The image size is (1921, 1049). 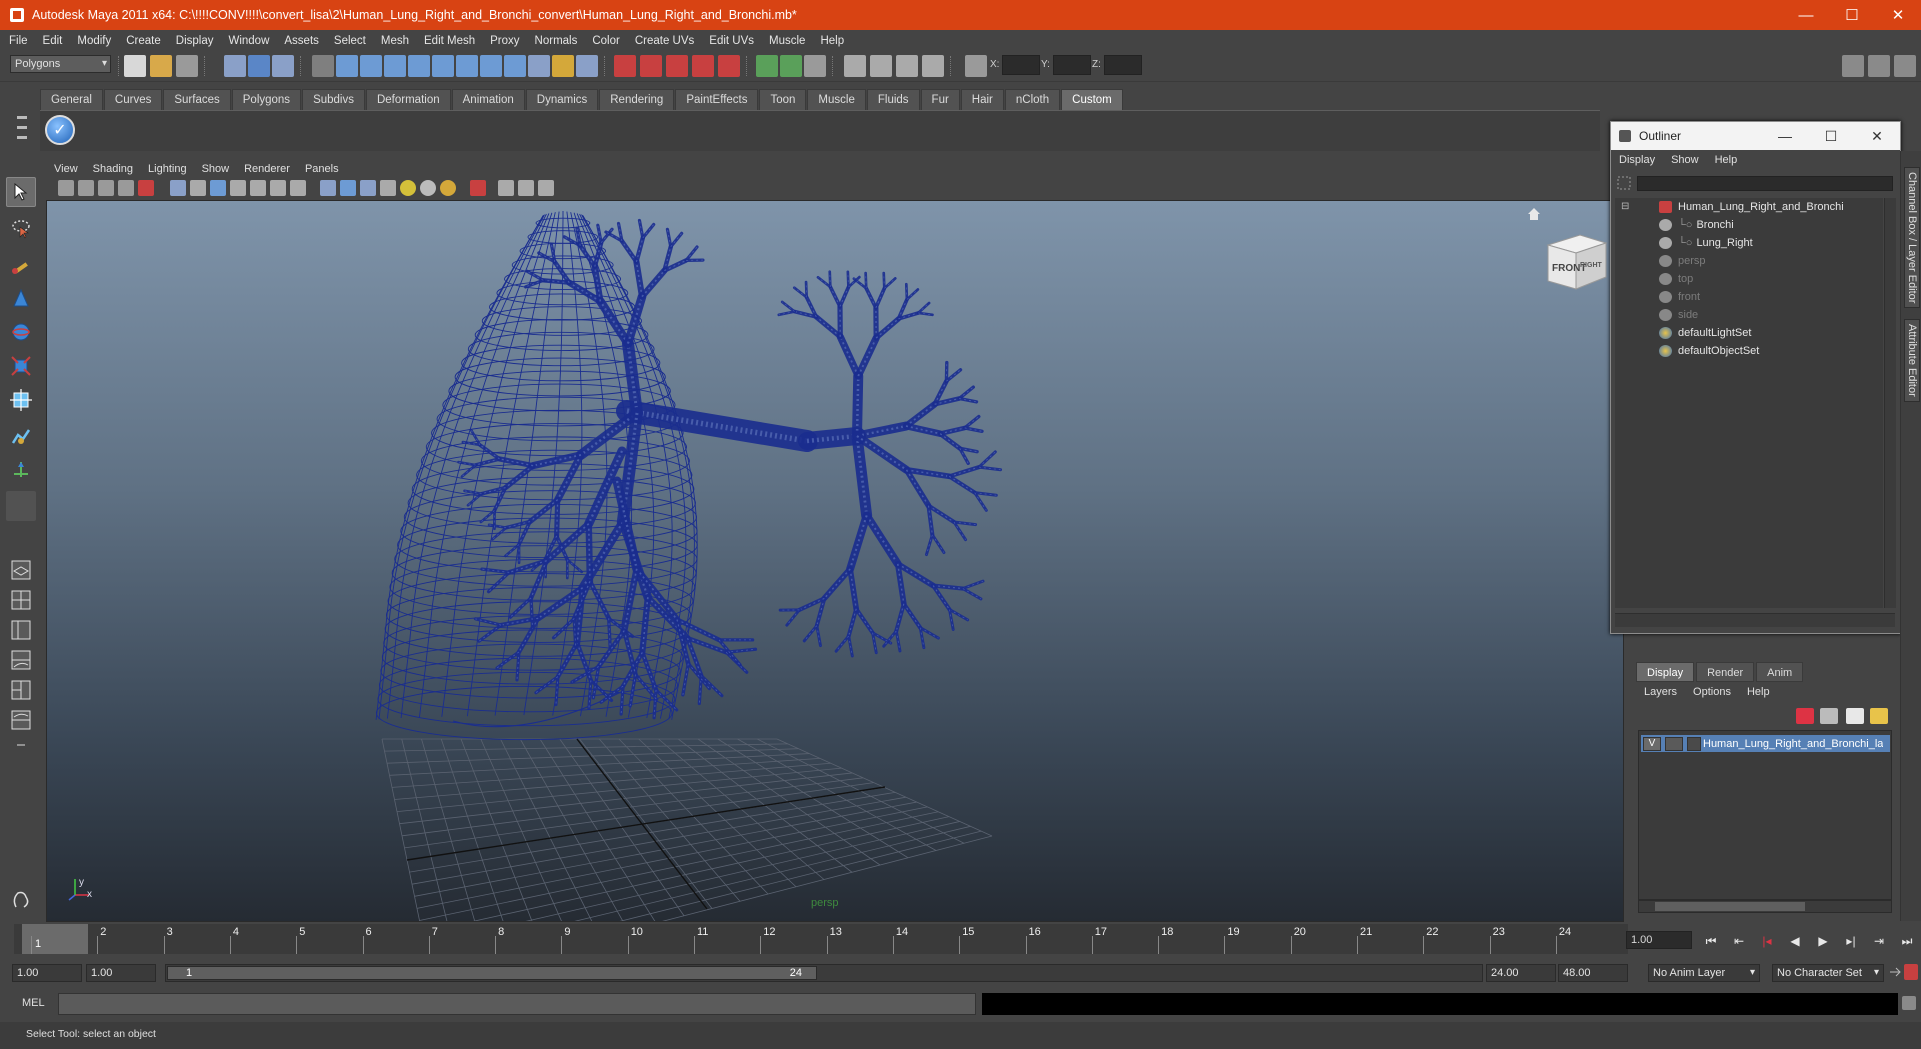 What do you see at coordinates (371, 66) in the screenshot?
I see `select-joints-icon` at bounding box center [371, 66].